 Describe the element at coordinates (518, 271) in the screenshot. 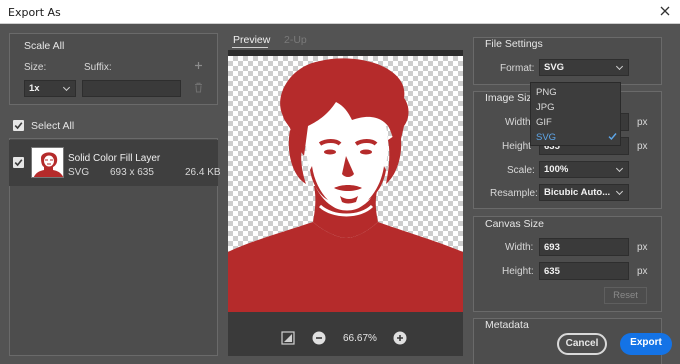

I see `canvas-height-label: Height:` at that location.